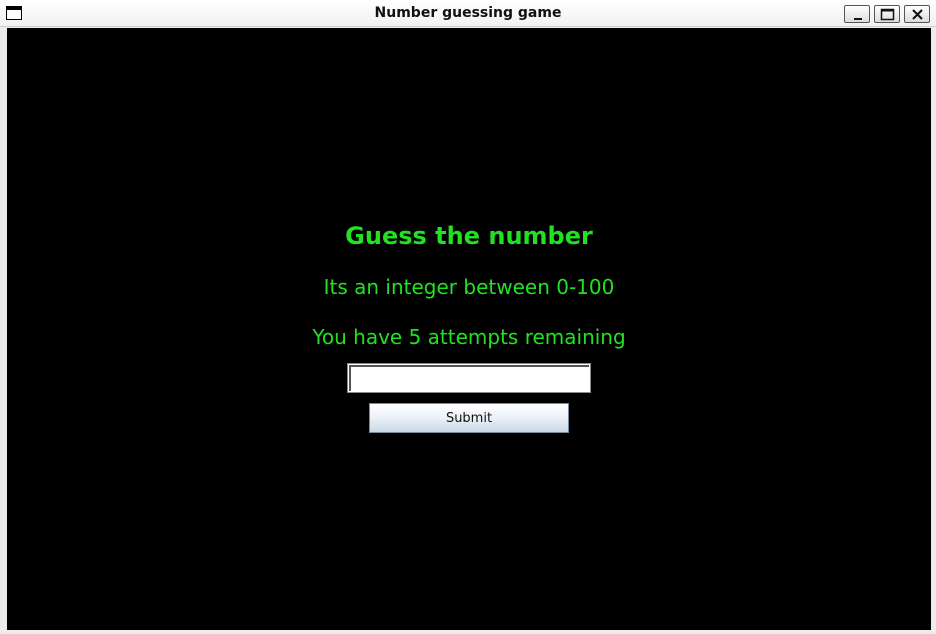 Image resolution: width=936 pixels, height=634 pixels. Describe the element at coordinates (469, 236) in the screenshot. I see `game-heading: Guess the number` at that location.